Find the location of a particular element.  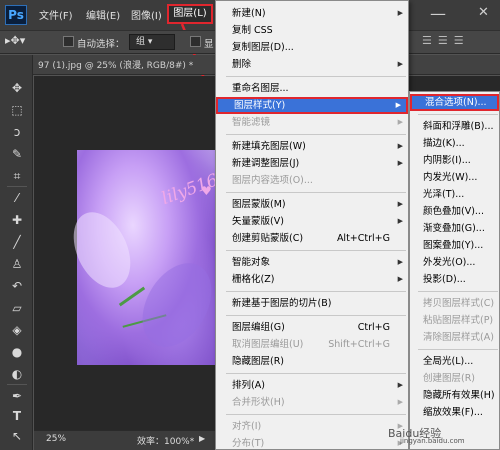

marquee-tool-icon: ⬚ is located at coordinates (17, 110).